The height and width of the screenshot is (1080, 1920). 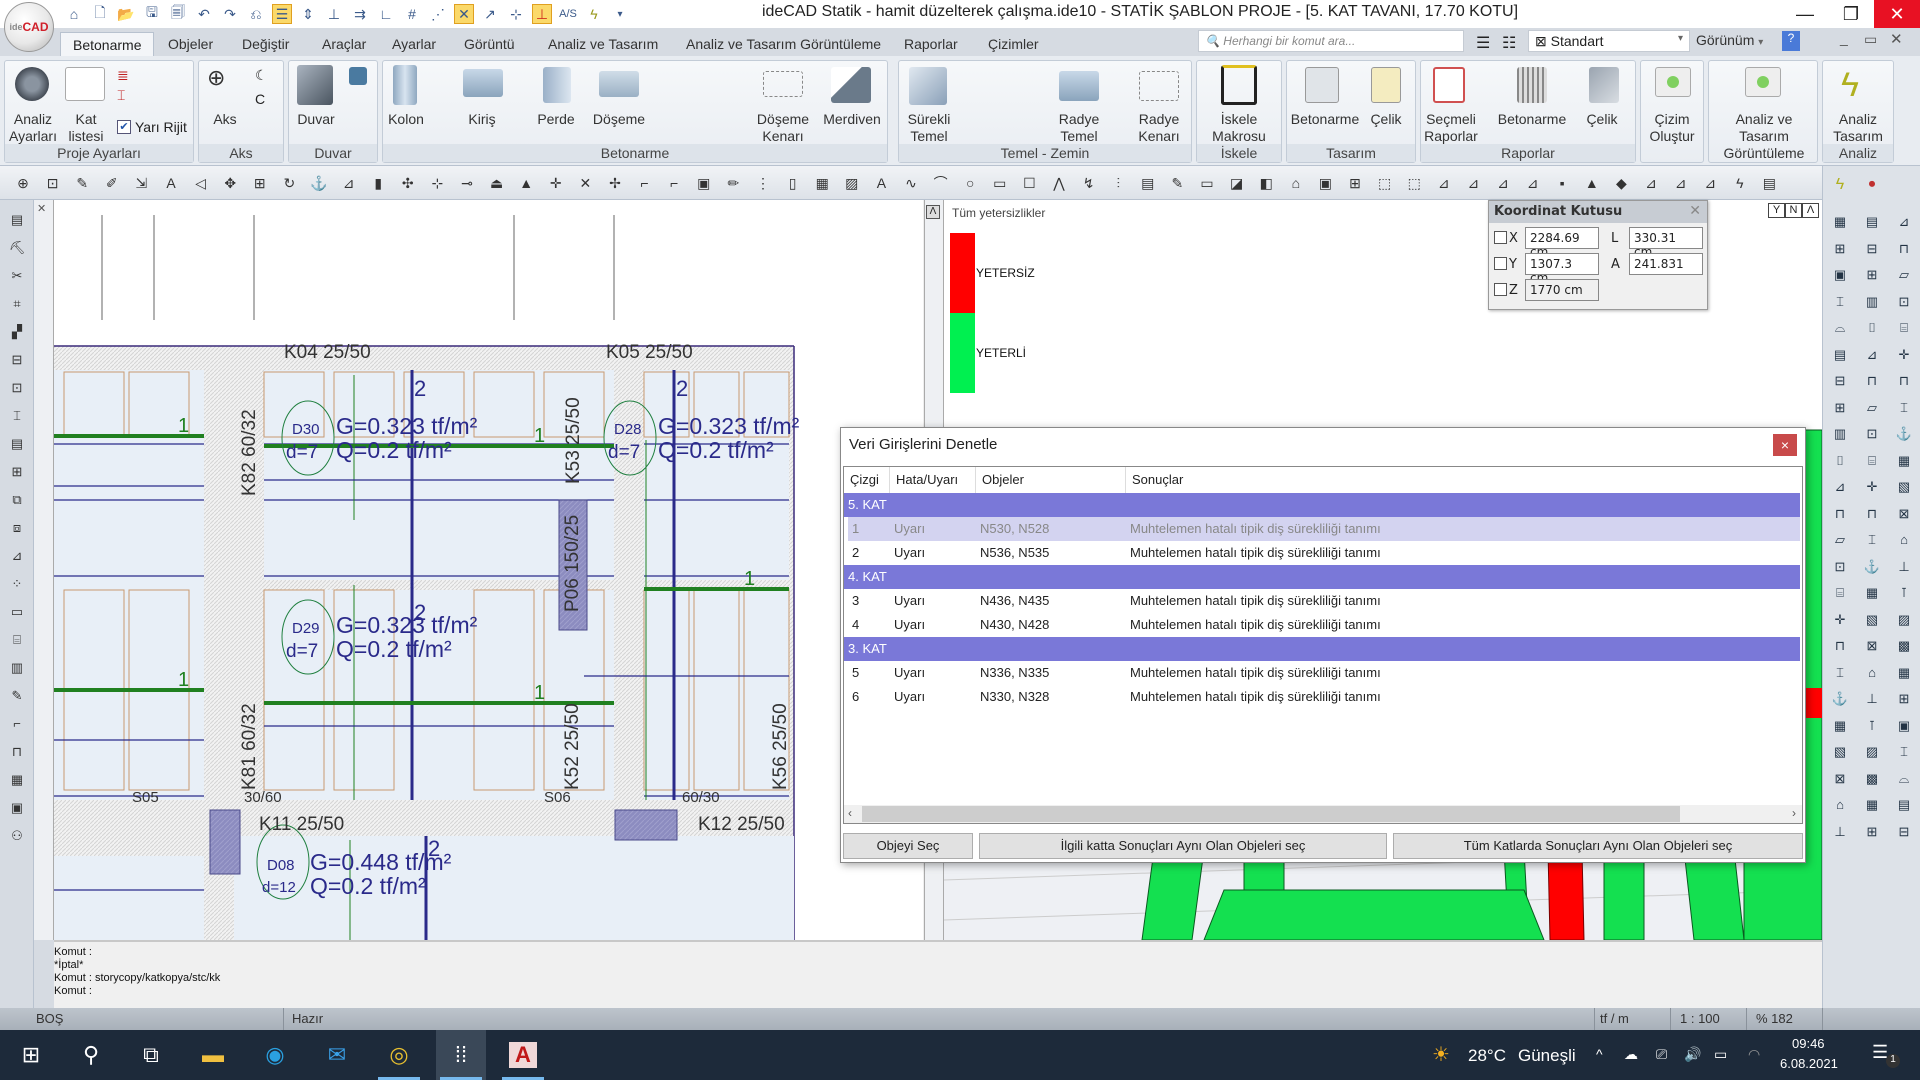 I want to click on tab-degistir: Değiştir, so click(x=265, y=44).